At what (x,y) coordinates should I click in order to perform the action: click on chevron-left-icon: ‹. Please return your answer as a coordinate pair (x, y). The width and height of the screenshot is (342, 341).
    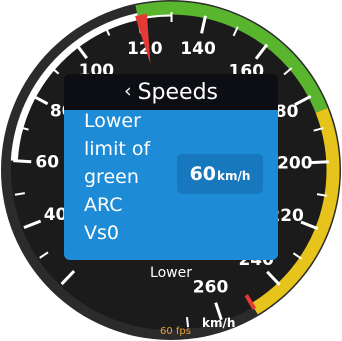
    Looking at the image, I should click on (127, 91).